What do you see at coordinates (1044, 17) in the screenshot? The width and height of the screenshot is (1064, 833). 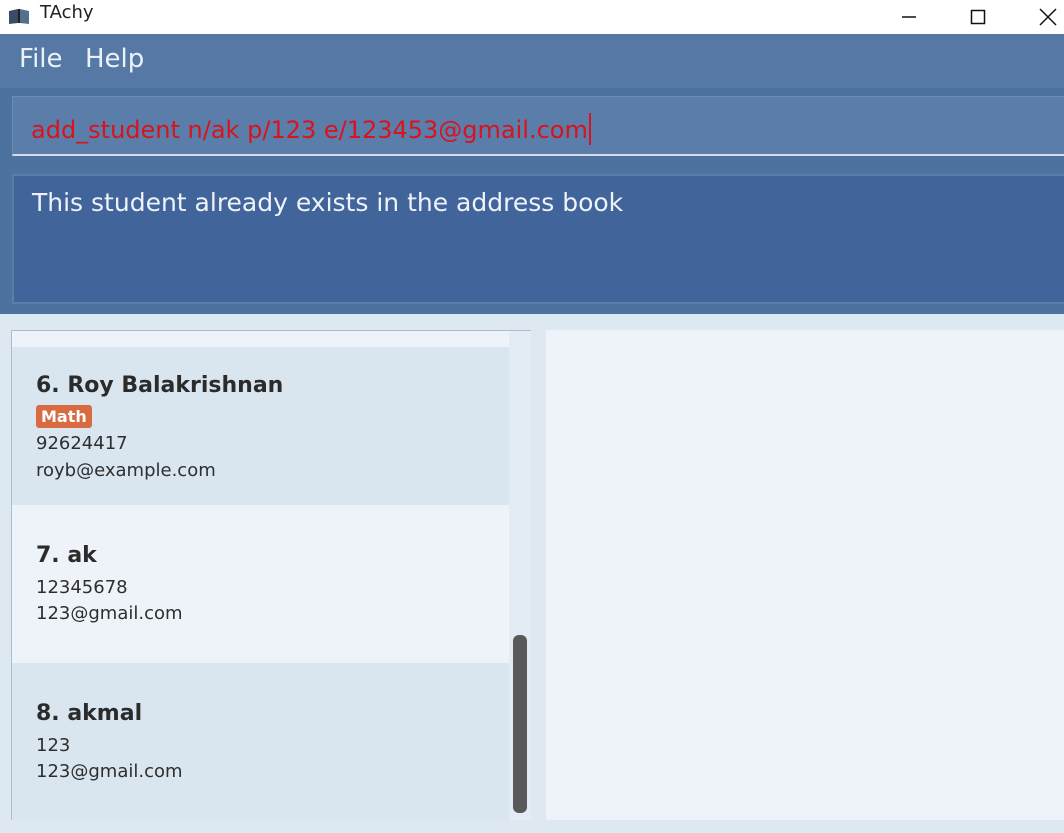 I see `close-button` at bounding box center [1044, 17].